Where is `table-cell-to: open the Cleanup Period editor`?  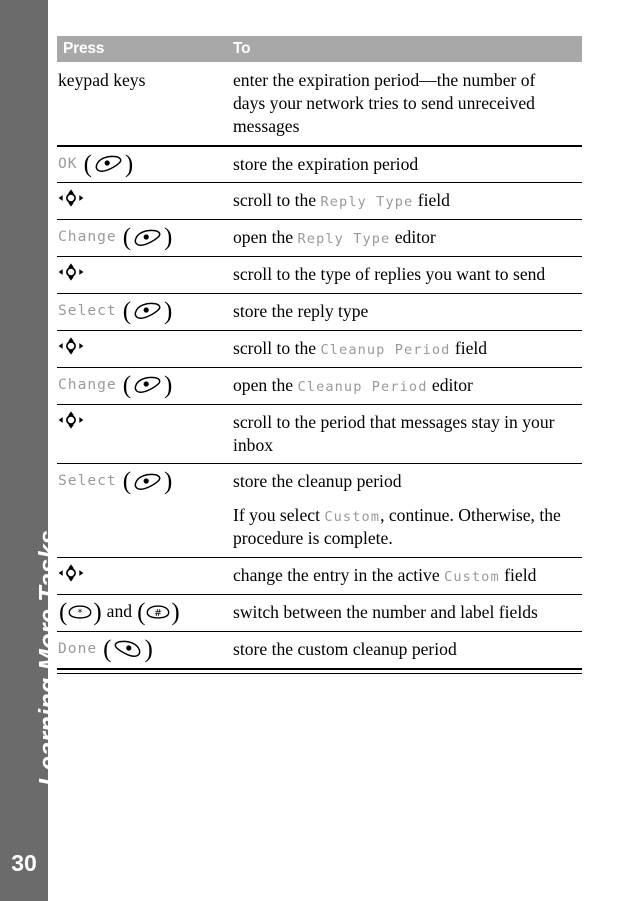
table-cell-to: open the Cleanup Period editor is located at coordinates (404, 385).